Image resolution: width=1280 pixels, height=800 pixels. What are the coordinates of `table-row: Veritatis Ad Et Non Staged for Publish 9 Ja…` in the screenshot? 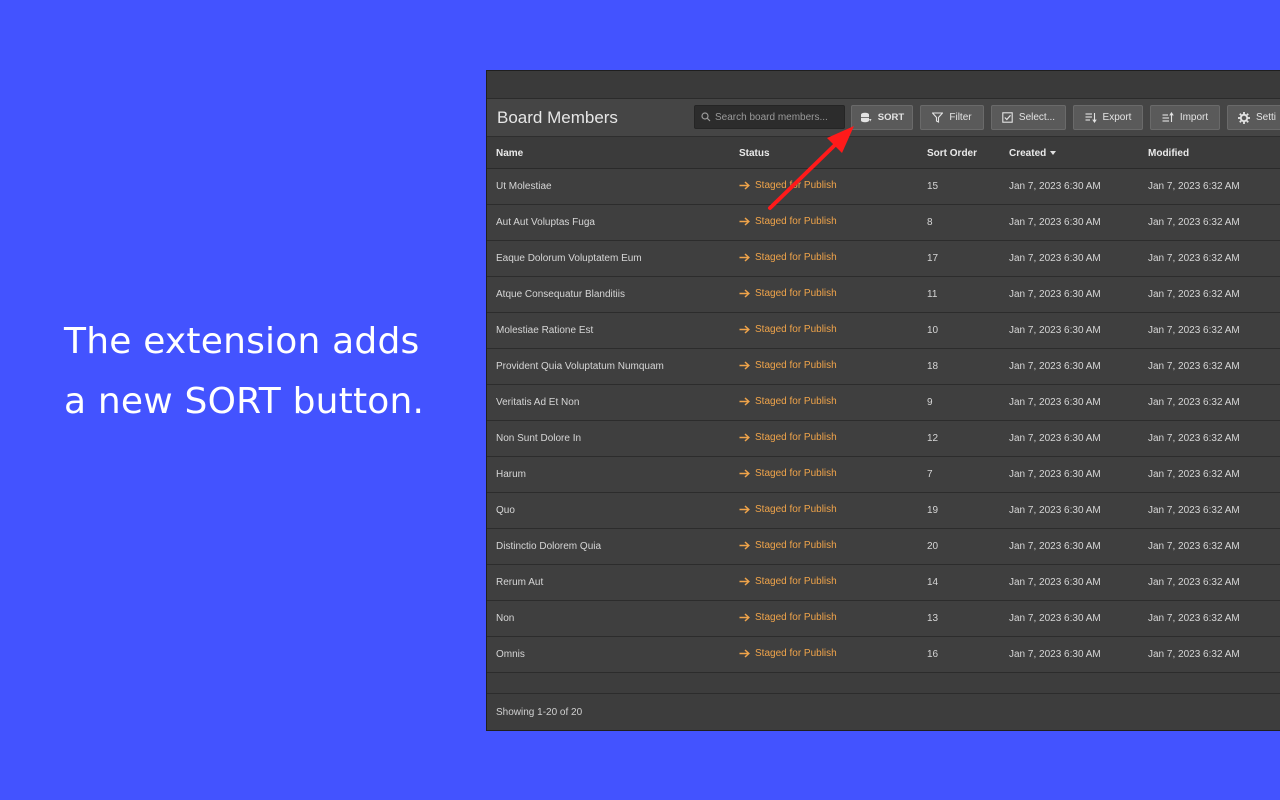 It's located at (883, 403).